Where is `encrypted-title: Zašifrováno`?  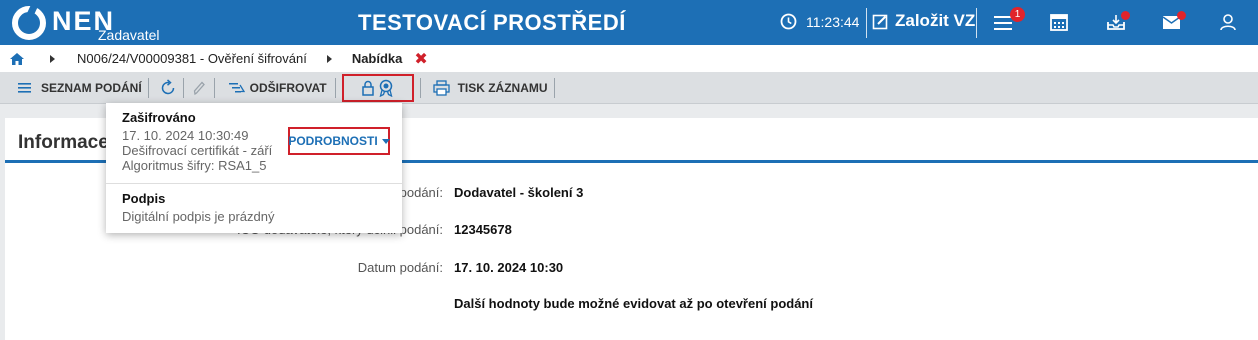
encrypted-title: Zašifrováno is located at coordinates (159, 117).